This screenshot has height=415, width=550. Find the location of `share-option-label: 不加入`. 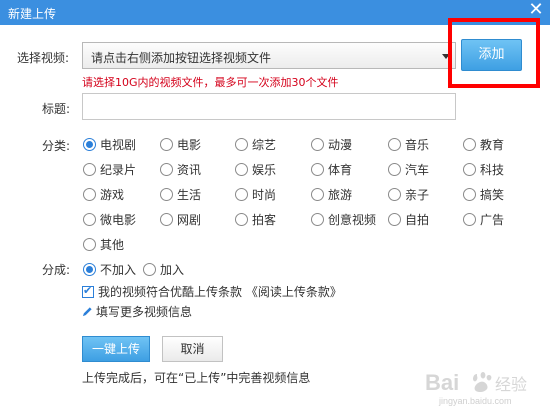

share-option-label: 不加入 is located at coordinates (118, 269).